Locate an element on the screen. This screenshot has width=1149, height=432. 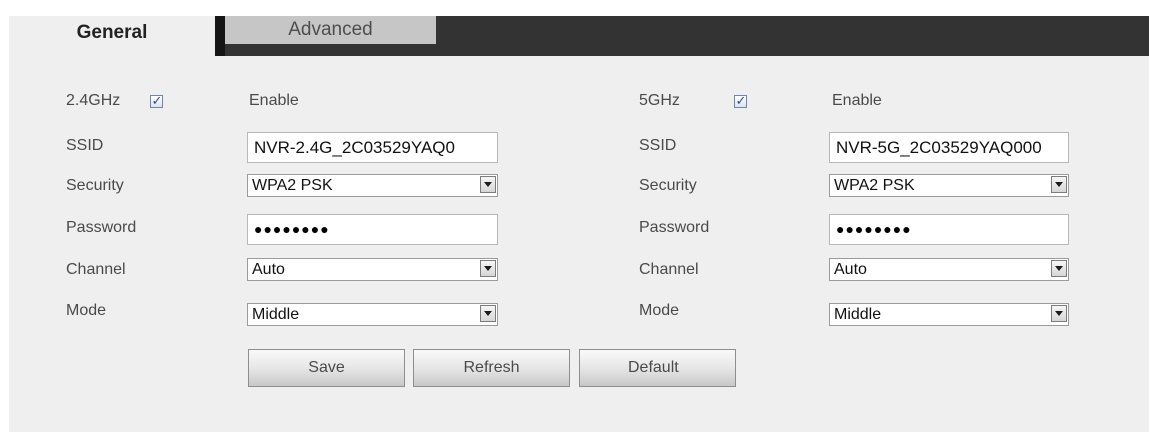
band5-security-select: WPA2 PSK is located at coordinates (949, 185).